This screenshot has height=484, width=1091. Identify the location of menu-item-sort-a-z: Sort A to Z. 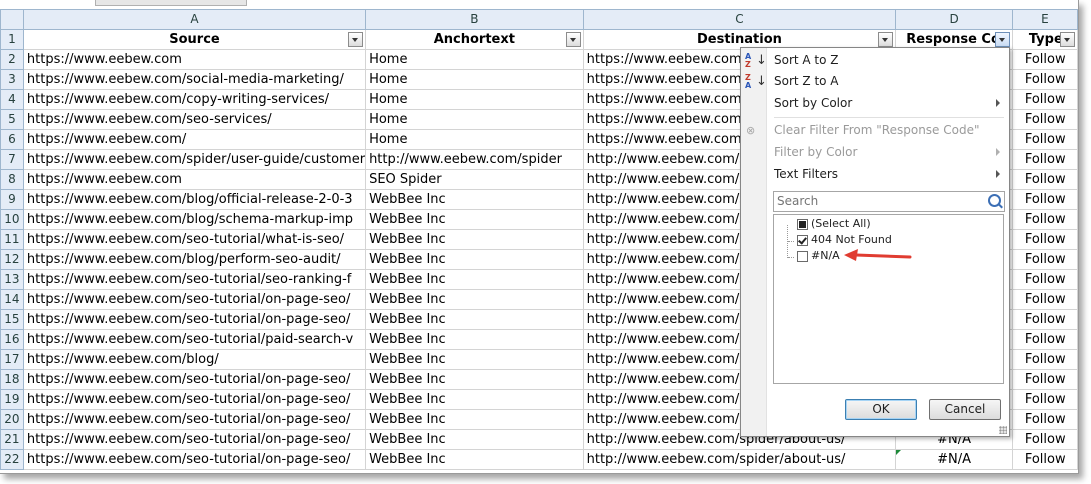
(889, 60).